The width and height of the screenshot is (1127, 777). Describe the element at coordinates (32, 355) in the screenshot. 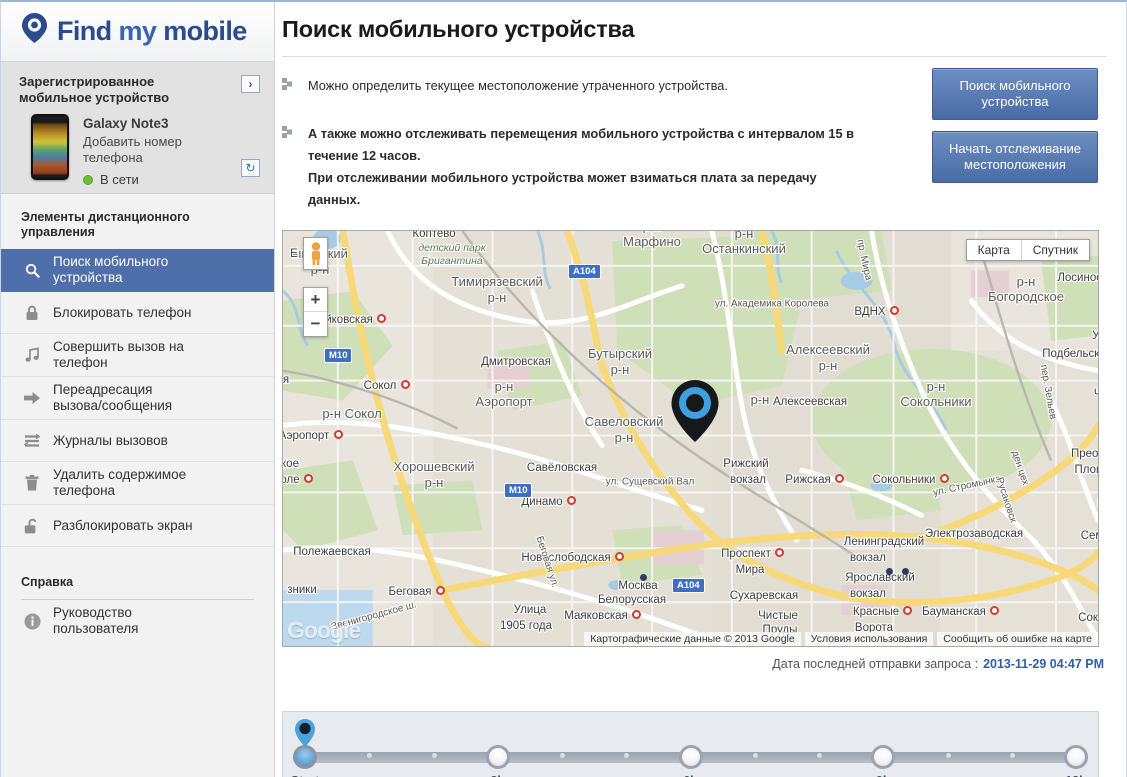

I see `music-note-icon` at that location.